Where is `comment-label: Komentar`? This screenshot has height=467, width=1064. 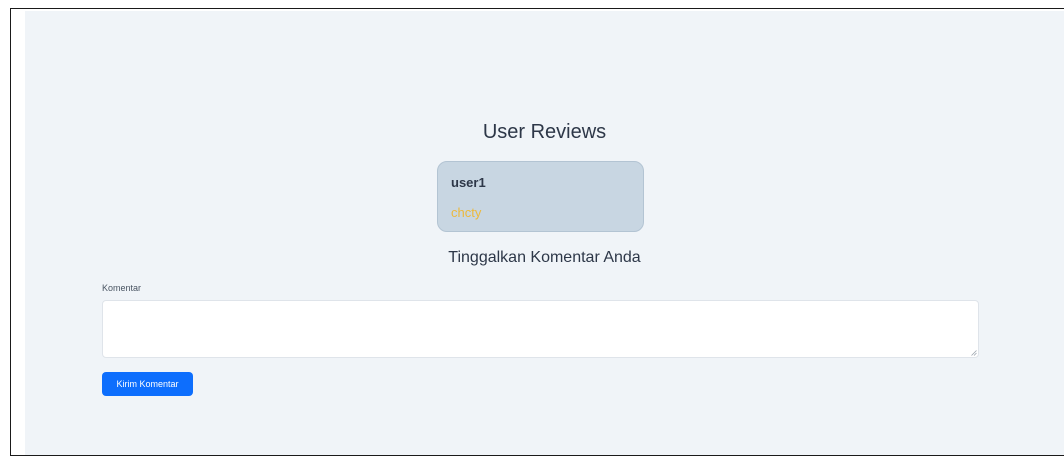 comment-label: Komentar is located at coordinates (122, 288).